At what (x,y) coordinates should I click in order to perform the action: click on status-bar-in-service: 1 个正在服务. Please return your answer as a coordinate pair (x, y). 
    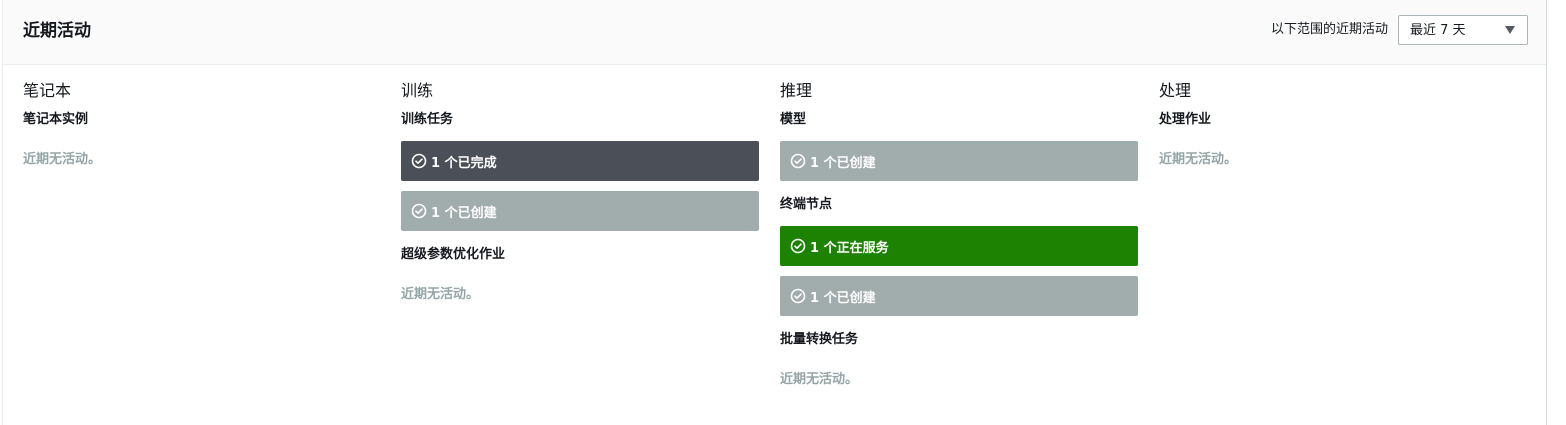
    Looking at the image, I should click on (959, 246).